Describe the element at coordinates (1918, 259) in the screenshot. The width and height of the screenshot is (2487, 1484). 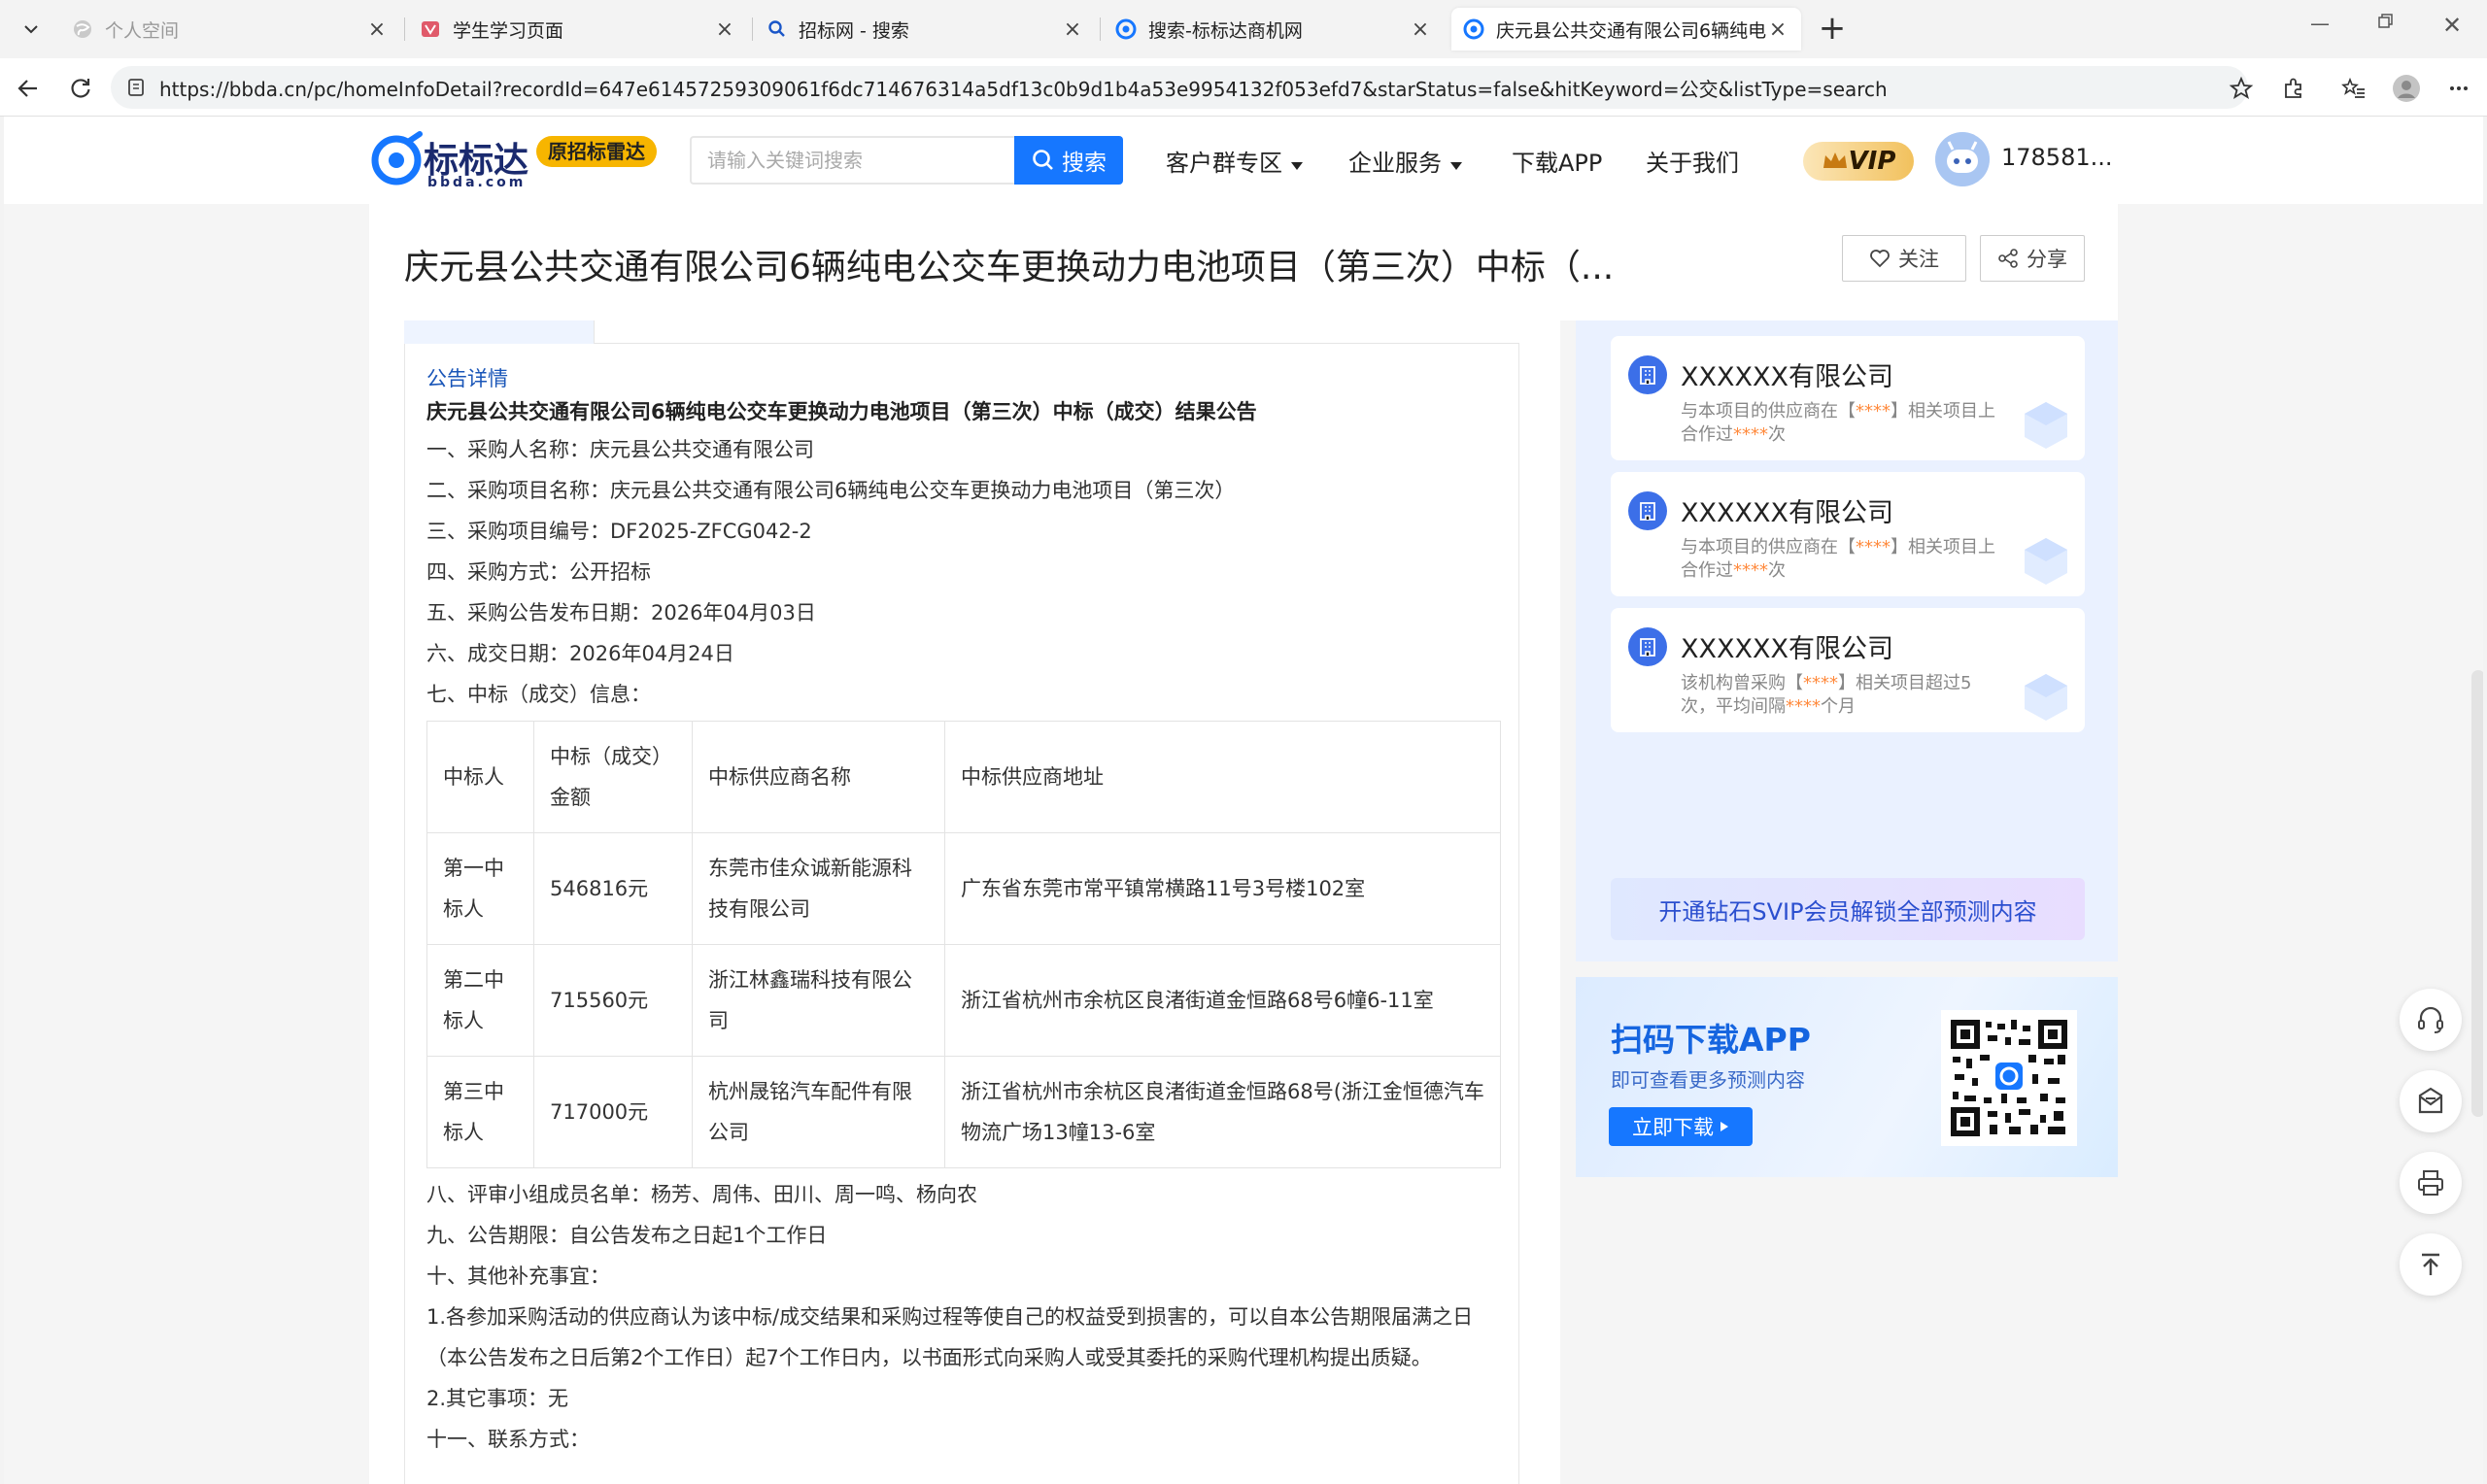
I see `follow-label: 关注` at that location.